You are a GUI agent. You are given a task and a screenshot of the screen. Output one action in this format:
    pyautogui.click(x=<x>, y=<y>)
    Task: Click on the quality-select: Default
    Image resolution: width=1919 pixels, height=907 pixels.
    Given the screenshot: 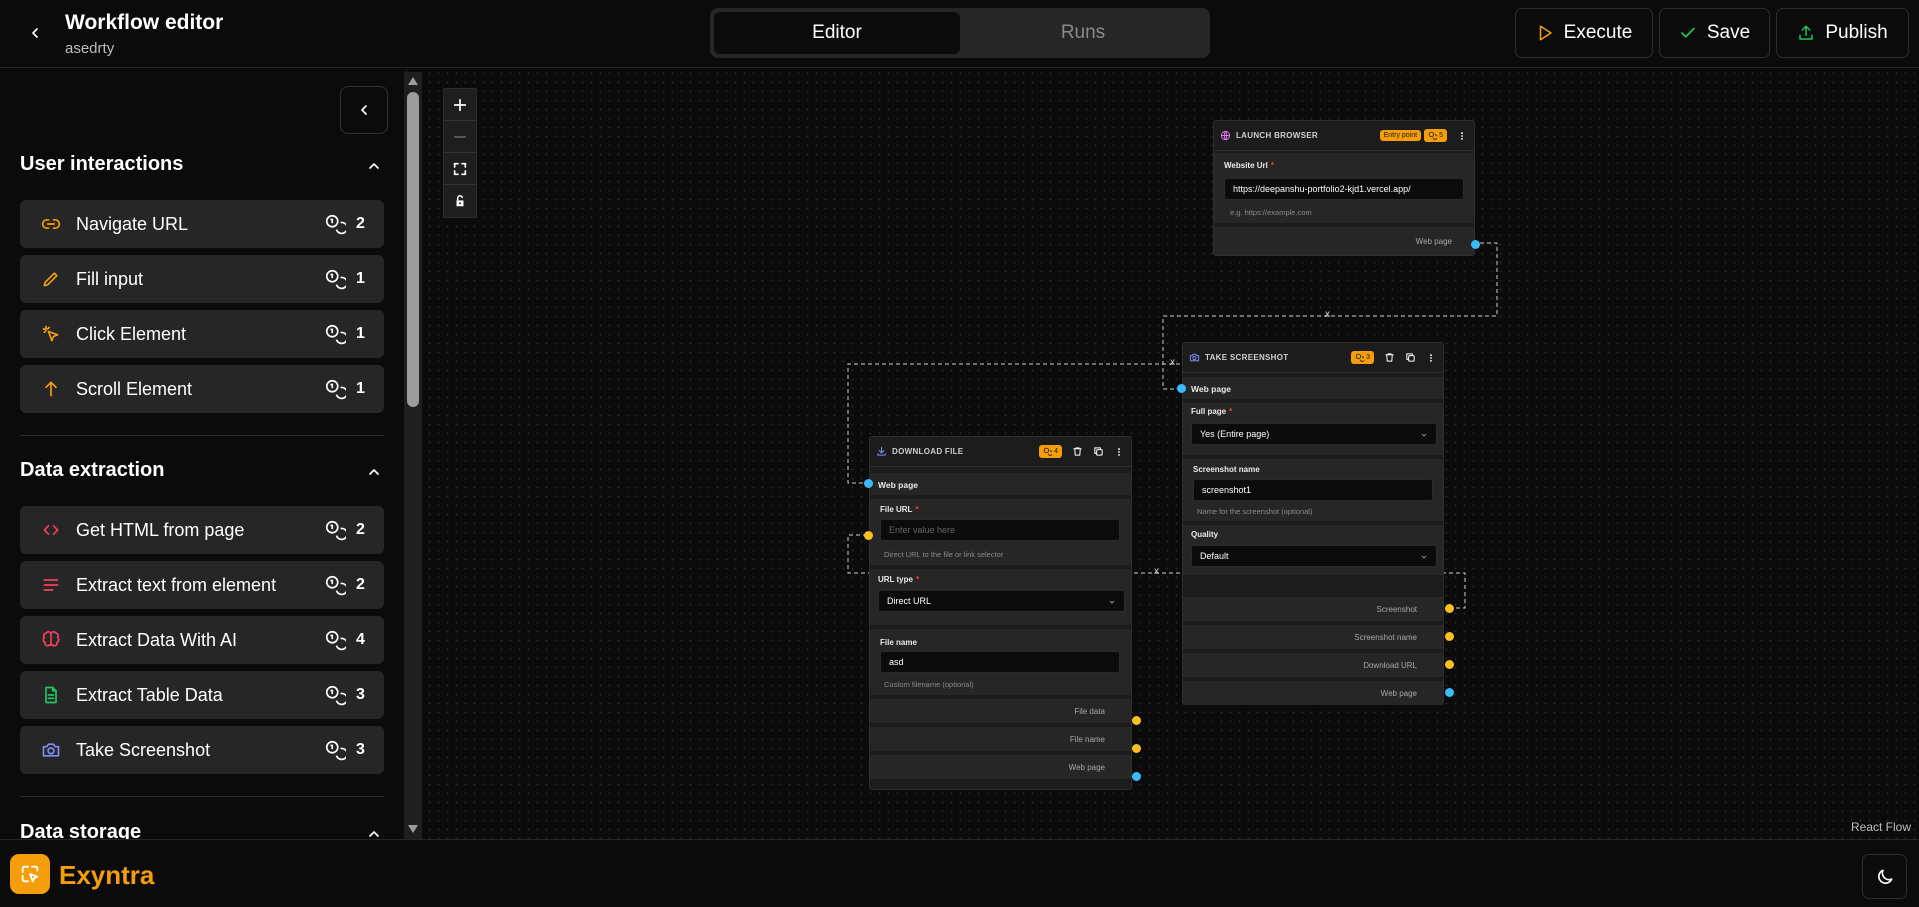 What is the action you would take?
    pyautogui.click(x=1314, y=556)
    